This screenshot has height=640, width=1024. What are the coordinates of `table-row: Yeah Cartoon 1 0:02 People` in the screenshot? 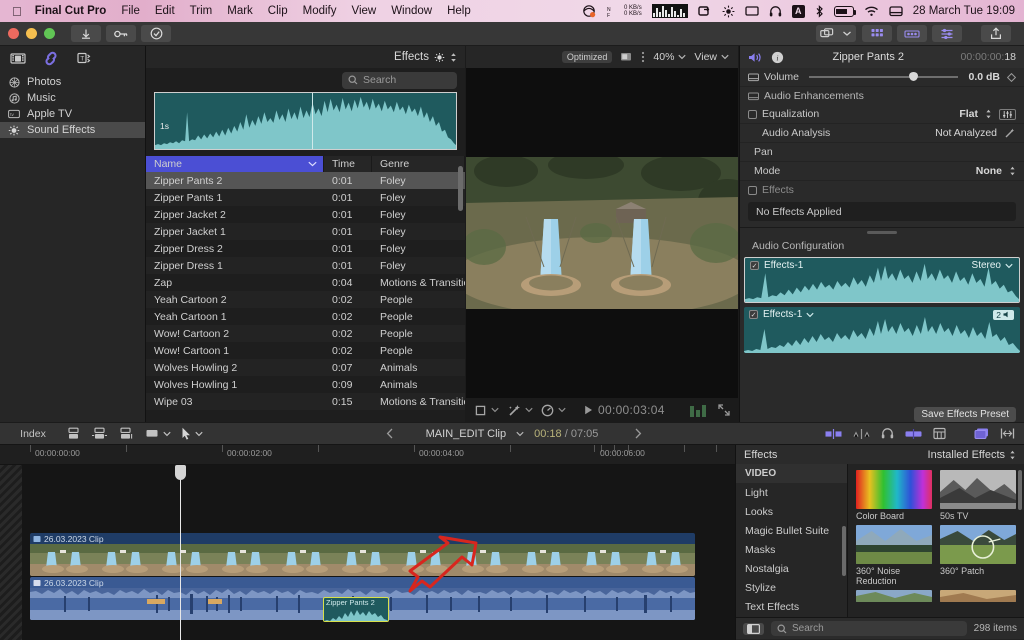 It's located at (305, 316).